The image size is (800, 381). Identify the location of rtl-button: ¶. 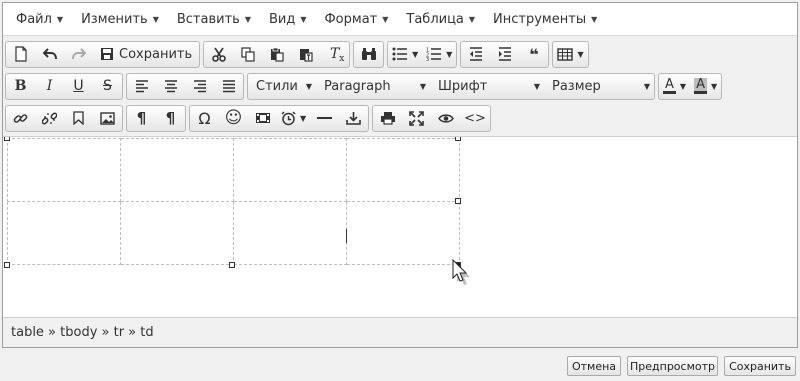
(170, 118).